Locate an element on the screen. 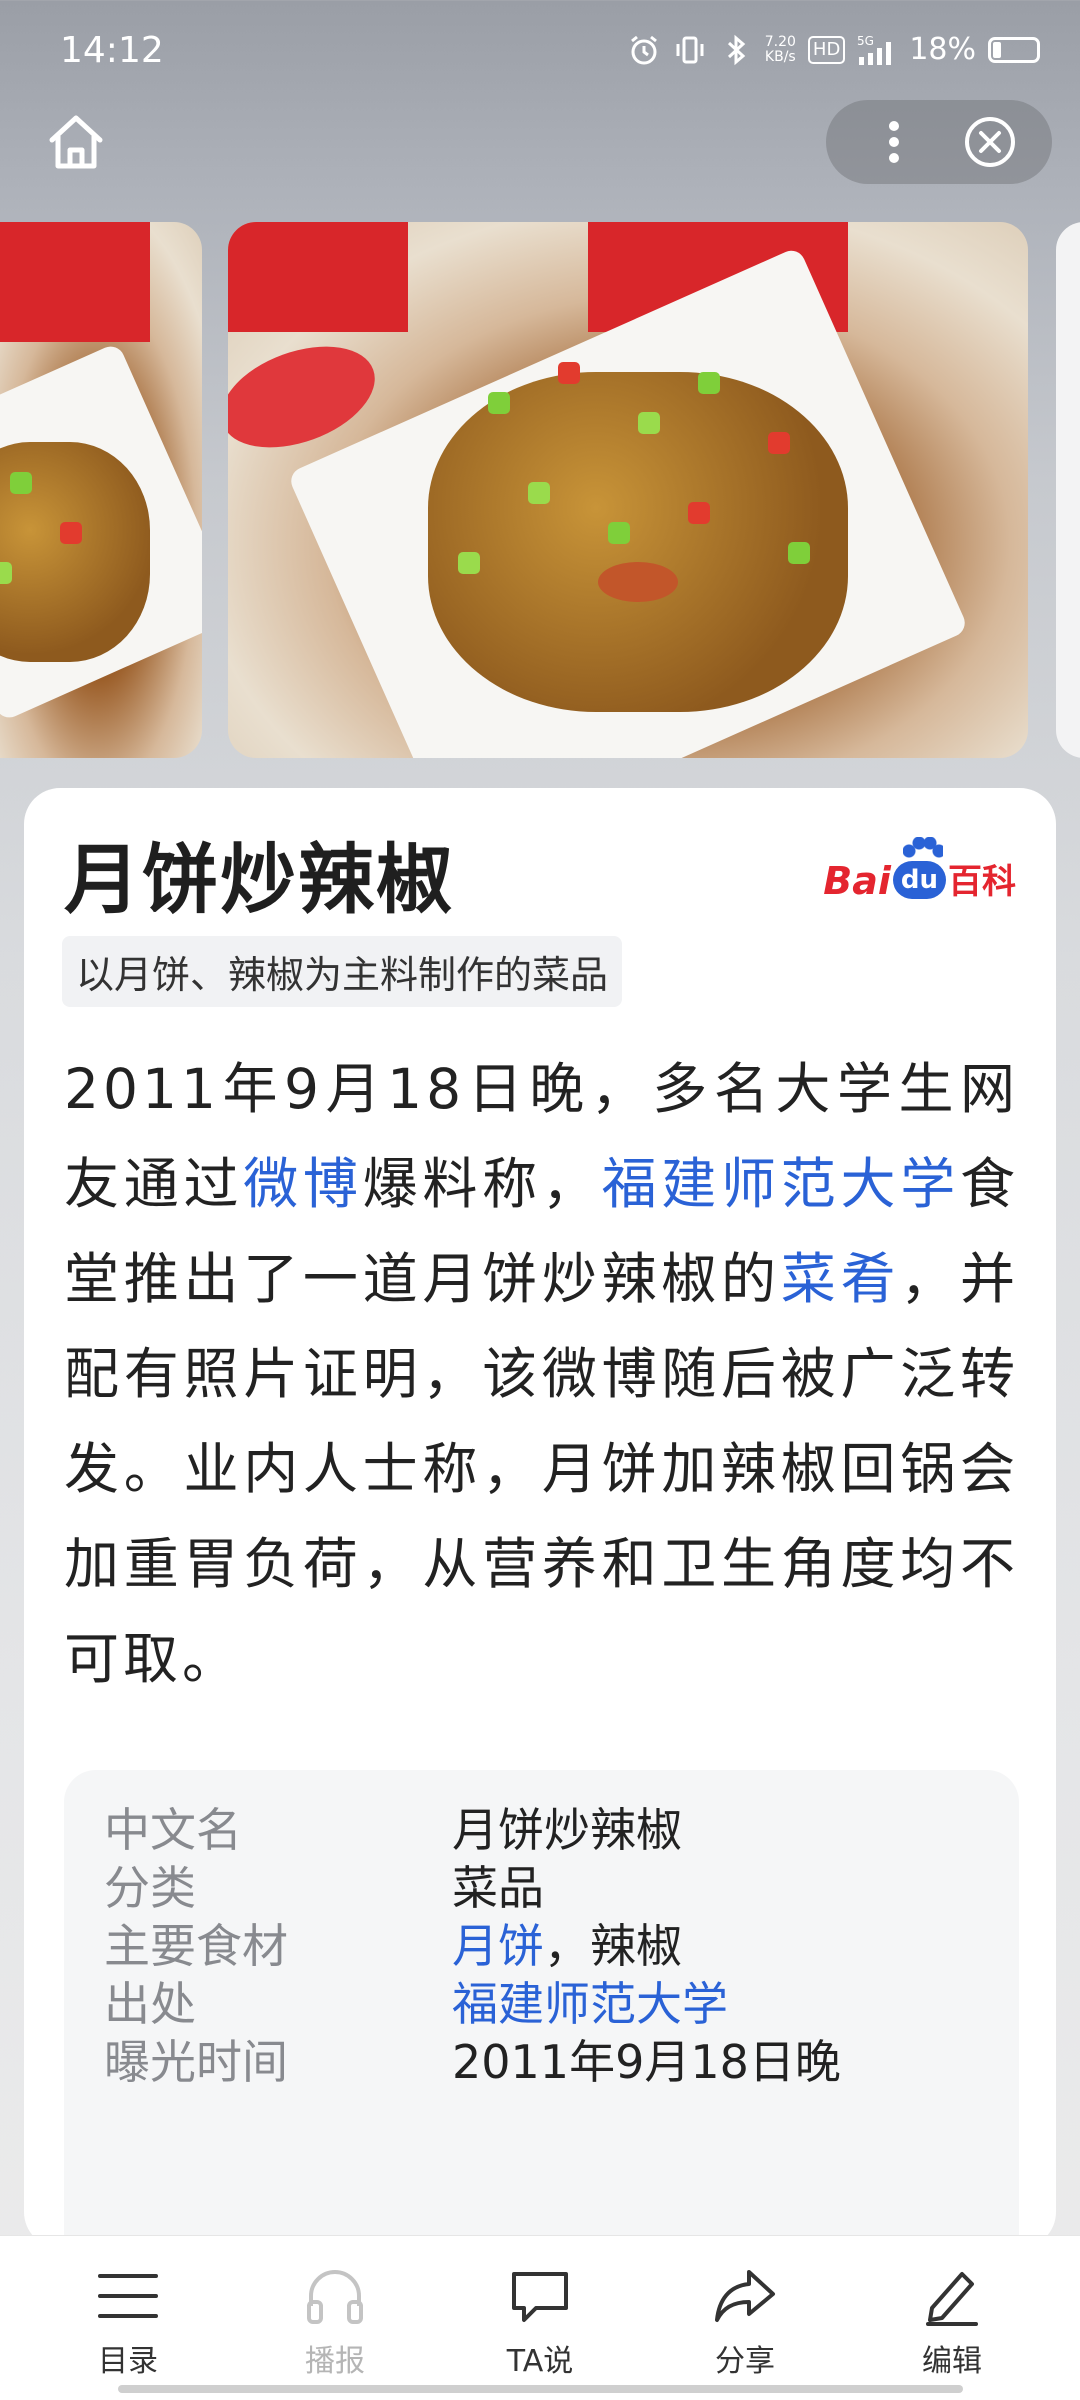 This screenshot has width=1080, height=2400. link-origin-university: 福建师范大学 is located at coordinates (590, 2004).